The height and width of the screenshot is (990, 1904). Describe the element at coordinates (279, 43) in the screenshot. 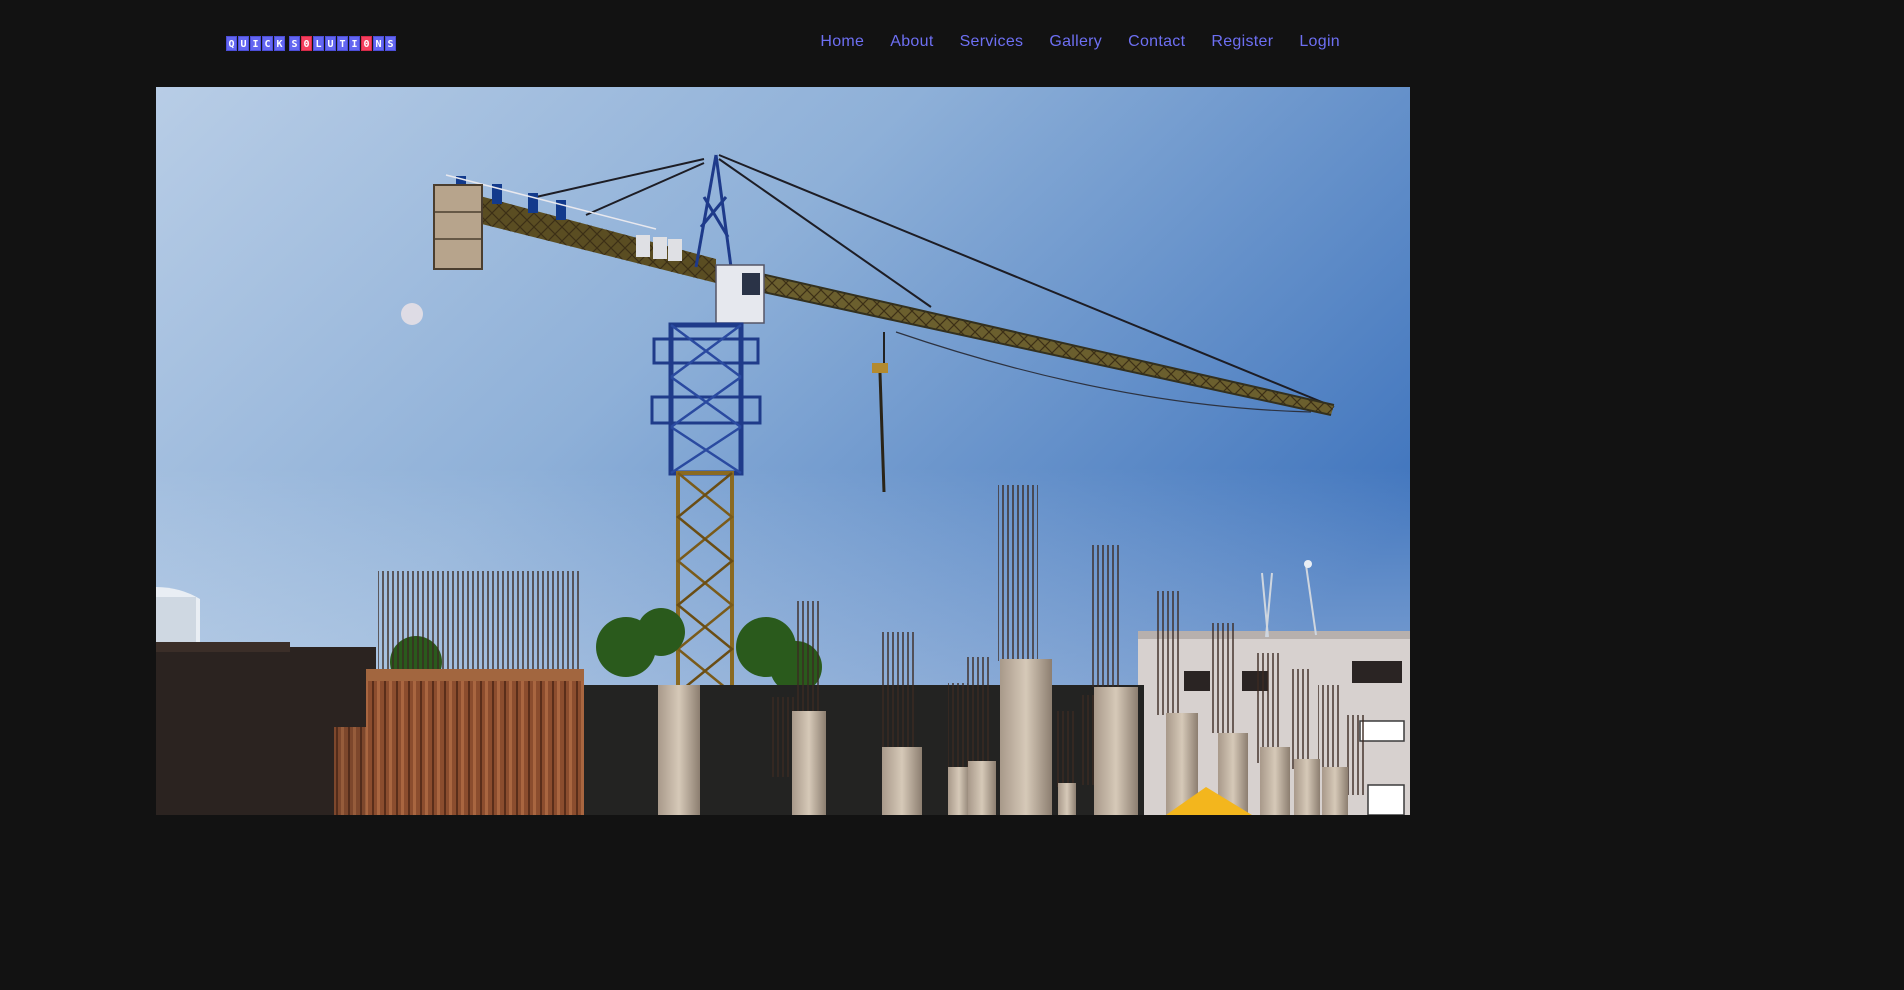

I see `logo-letter-tile: K` at that location.